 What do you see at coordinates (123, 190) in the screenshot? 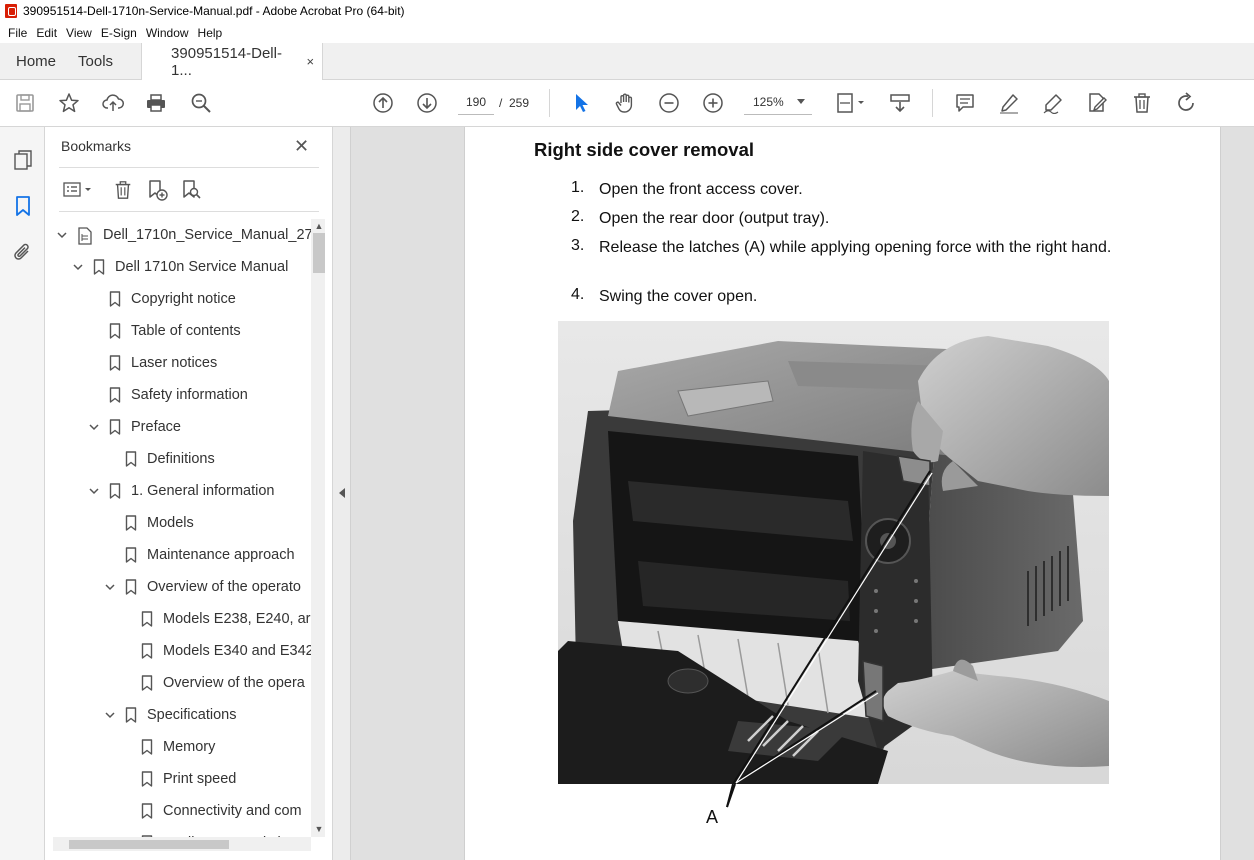
I see `delete-bookmark-icon` at bounding box center [123, 190].